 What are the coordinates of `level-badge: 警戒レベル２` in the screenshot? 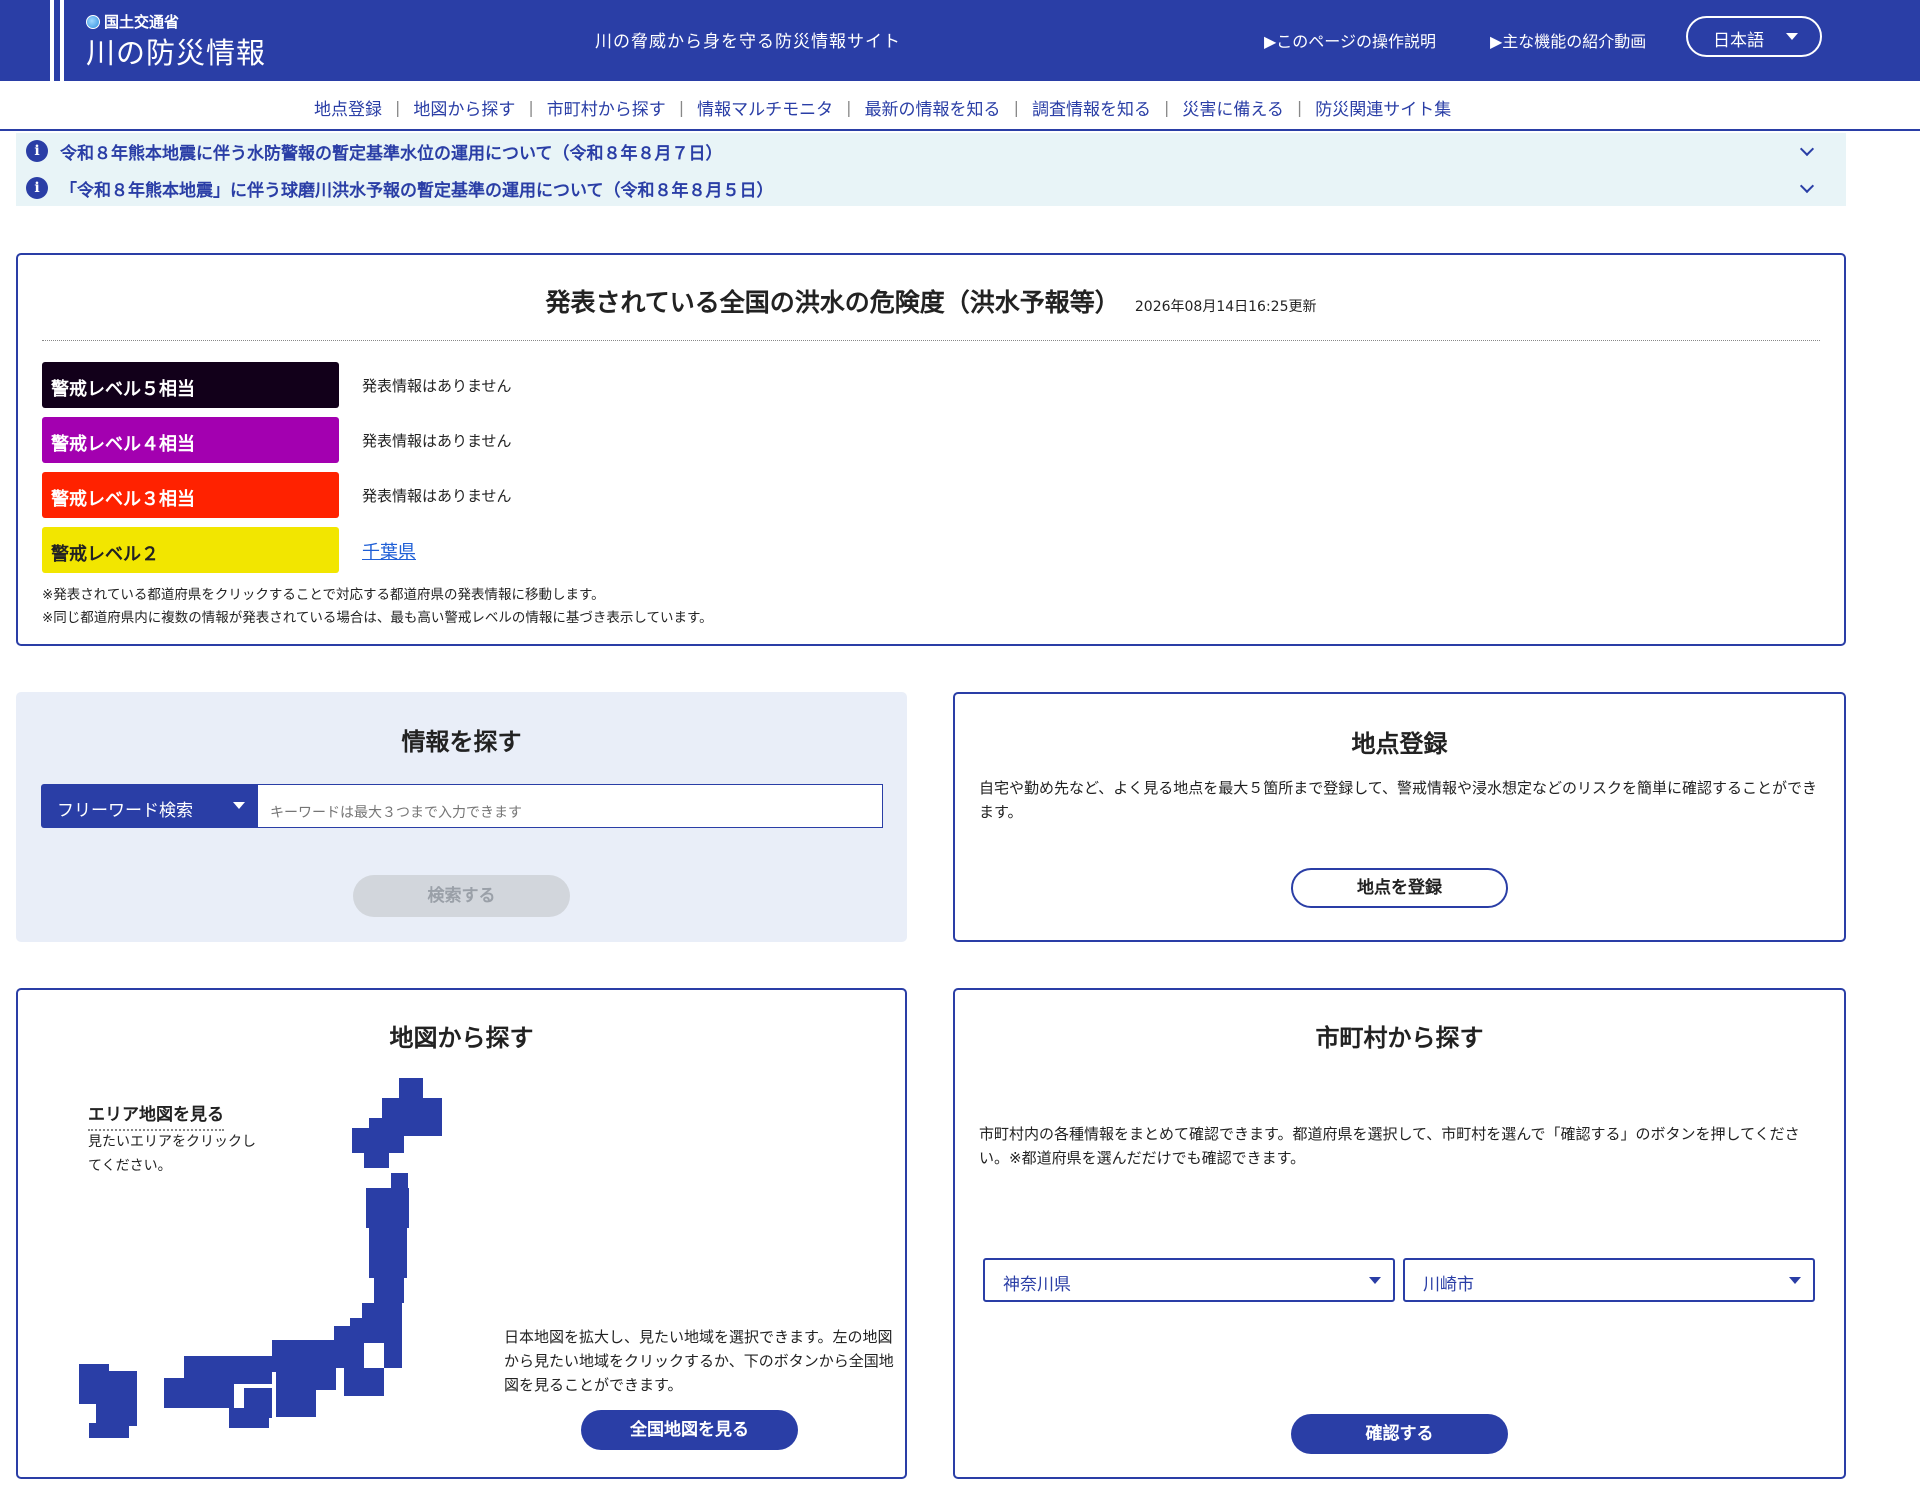 It's located at (190, 550).